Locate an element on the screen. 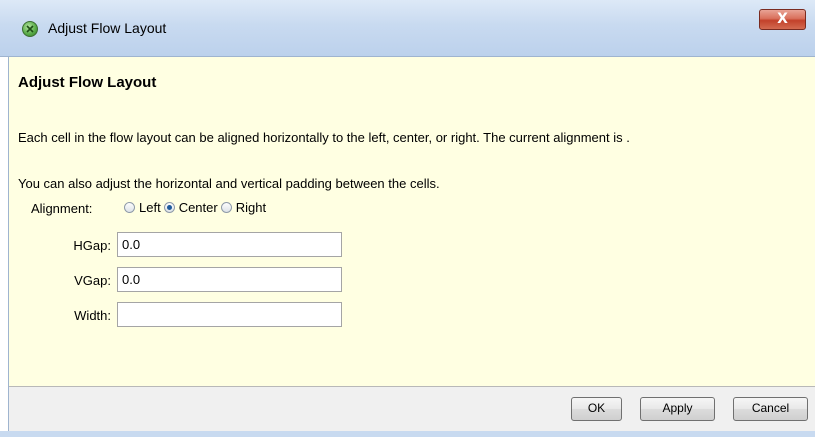 The height and width of the screenshot is (437, 815). radio-left: Left is located at coordinates (142, 207).